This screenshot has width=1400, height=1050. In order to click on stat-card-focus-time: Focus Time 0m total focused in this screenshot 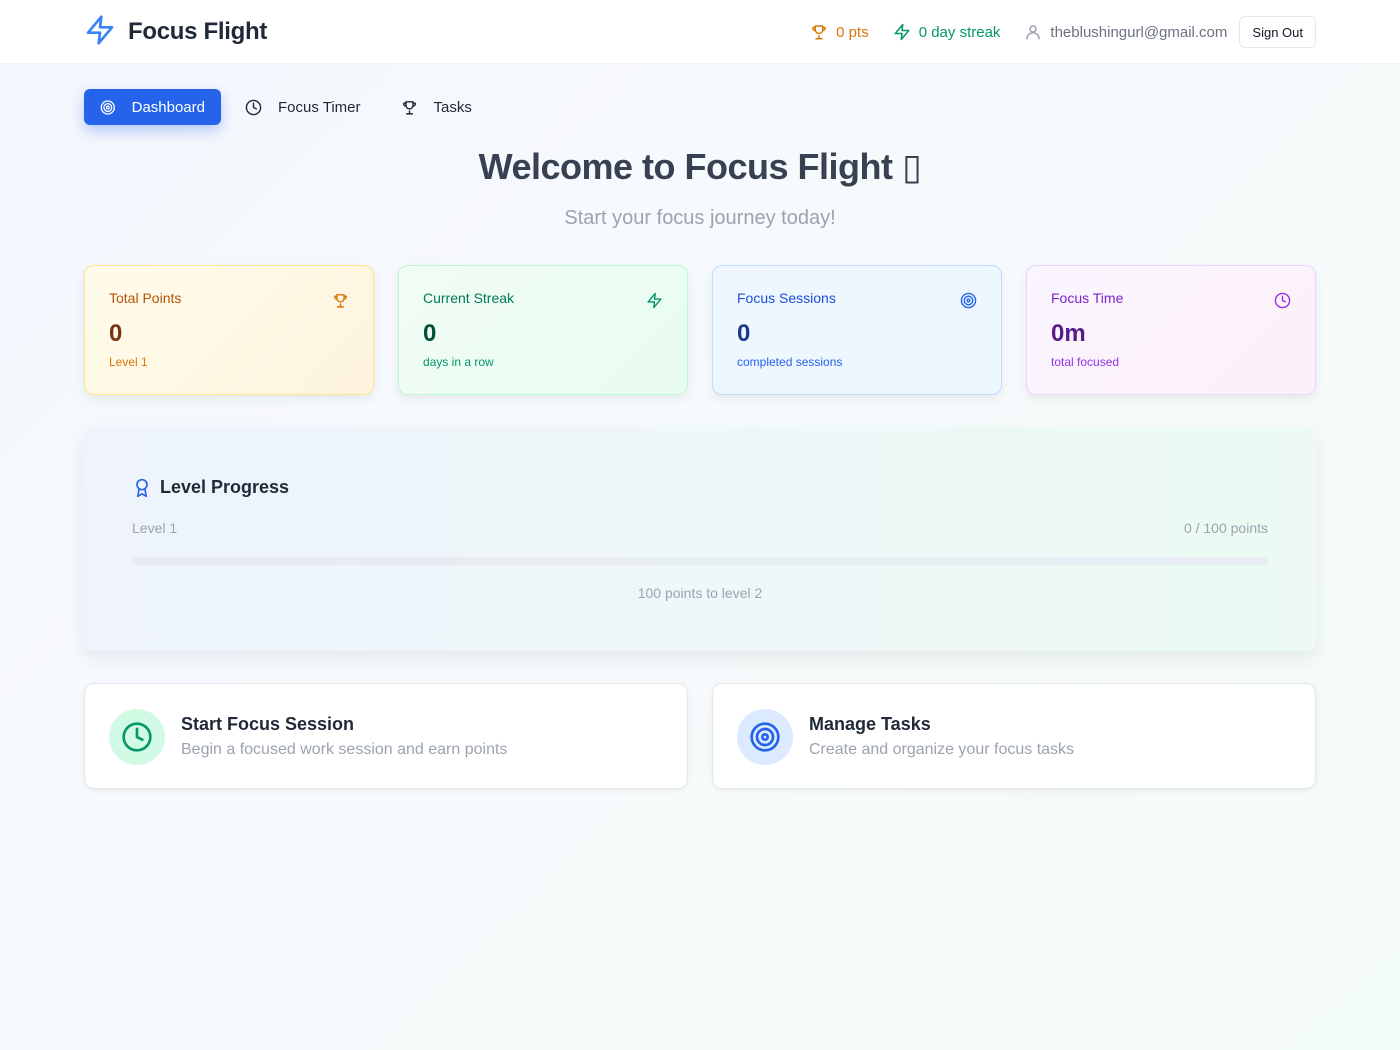, I will do `click(1171, 330)`.